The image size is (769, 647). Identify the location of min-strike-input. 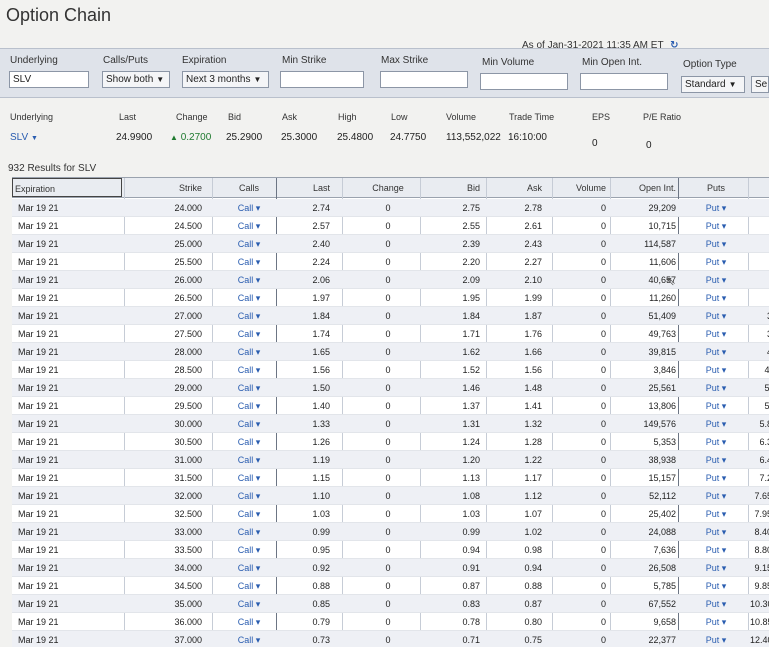
(322, 79).